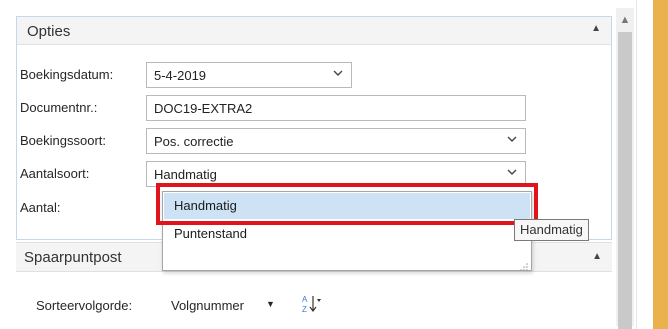 This screenshot has width=668, height=329. I want to click on scroll-up-icon: ▲, so click(625, 20).